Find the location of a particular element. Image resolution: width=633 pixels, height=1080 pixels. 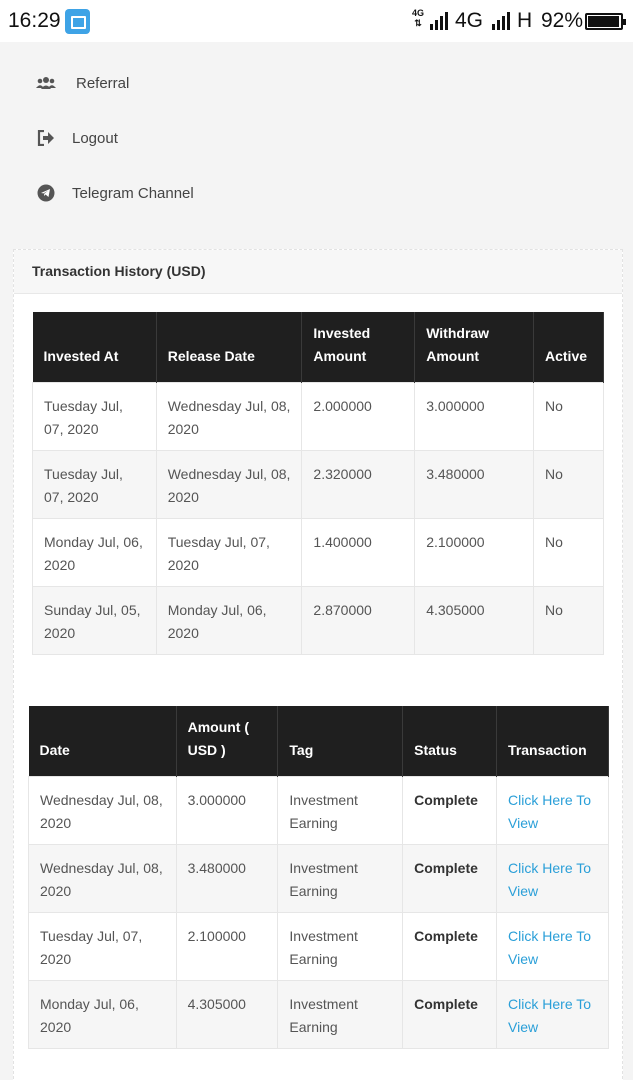

signal-strength-icon is located at coordinates (439, 21).